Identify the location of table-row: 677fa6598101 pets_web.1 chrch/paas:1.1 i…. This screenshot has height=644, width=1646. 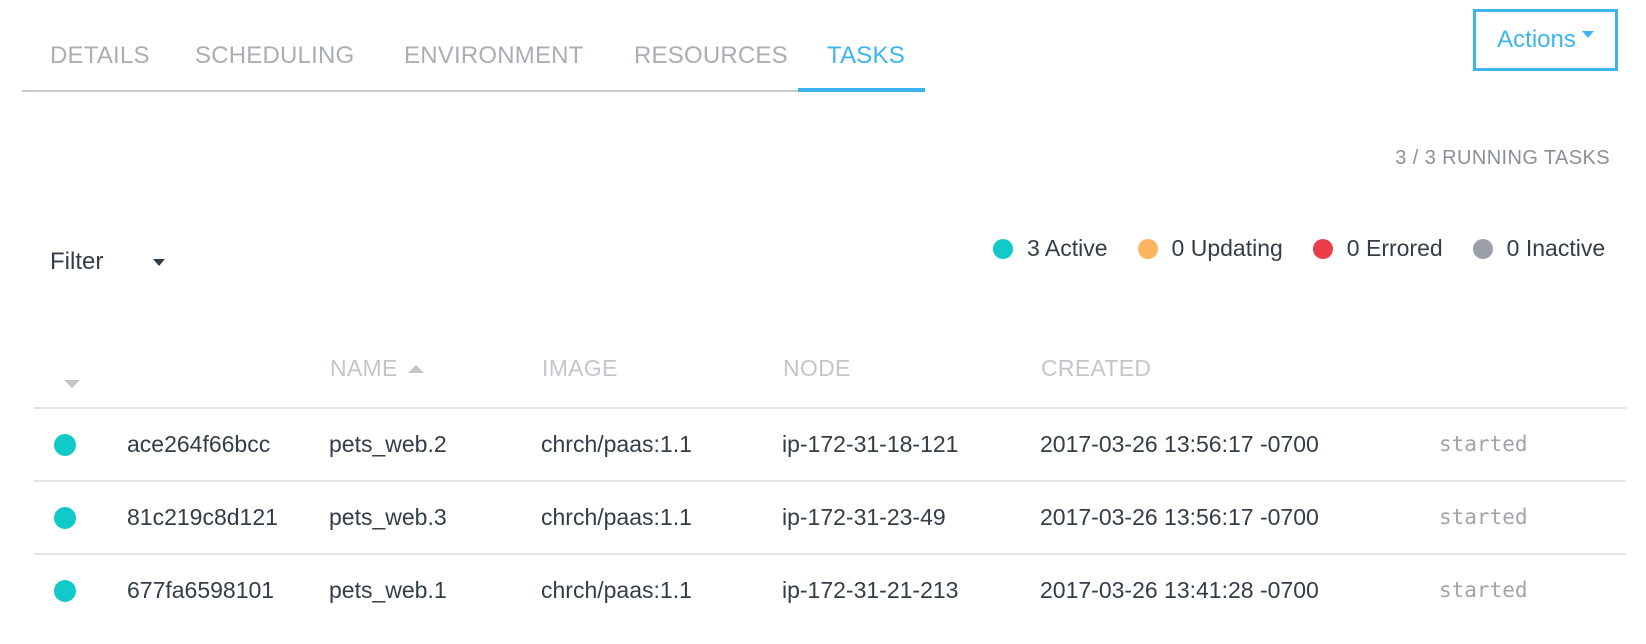
(830, 590).